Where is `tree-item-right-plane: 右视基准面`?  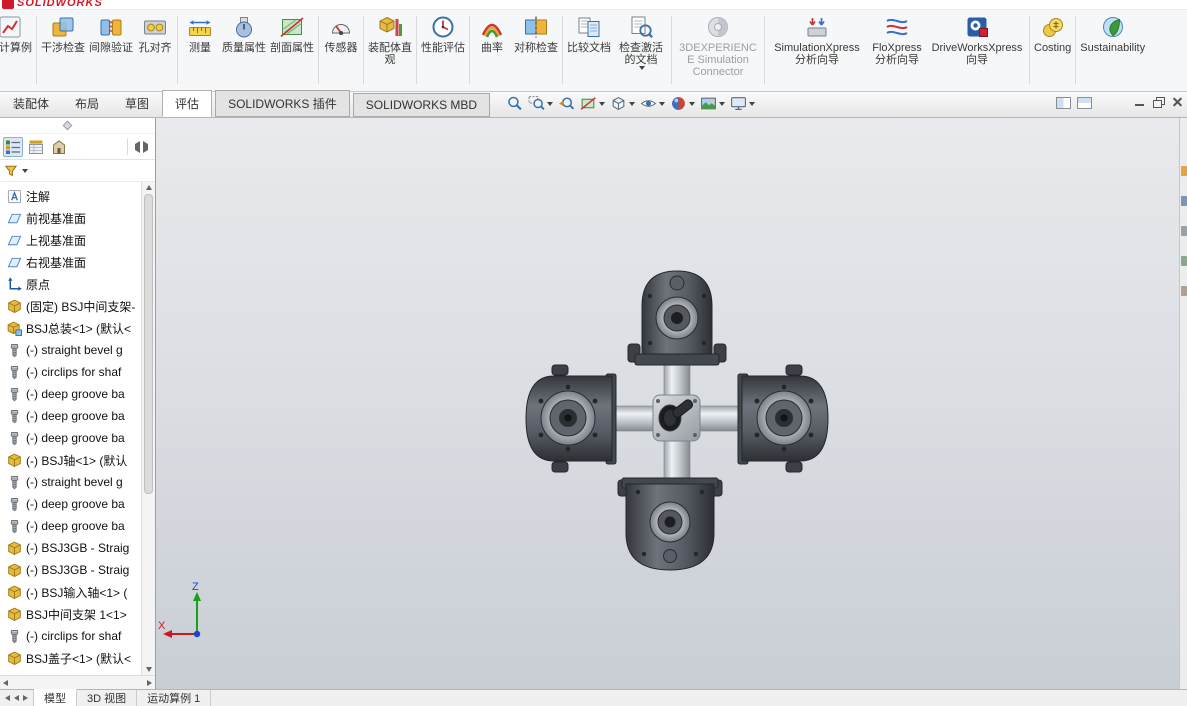
tree-item-right-plane: 右视基准面 is located at coordinates (70, 262).